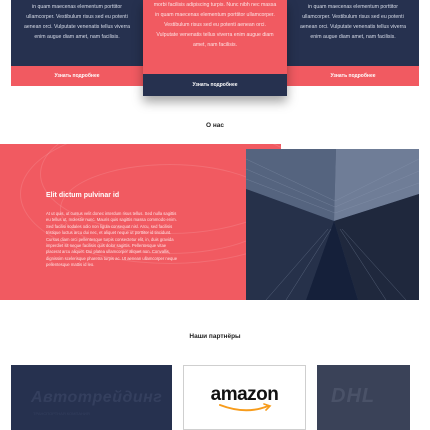 The image size is (430, 430). I want to click on partners-section-title: Наши партнёры, so click(215, 336).